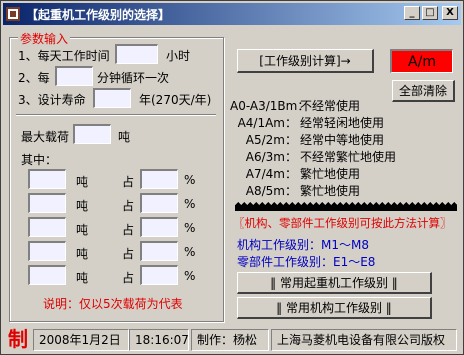 This screenshot has width=464, height=355. I want to click on load-note: 说明：仅以5次载荷为代表, so click(113, 304).